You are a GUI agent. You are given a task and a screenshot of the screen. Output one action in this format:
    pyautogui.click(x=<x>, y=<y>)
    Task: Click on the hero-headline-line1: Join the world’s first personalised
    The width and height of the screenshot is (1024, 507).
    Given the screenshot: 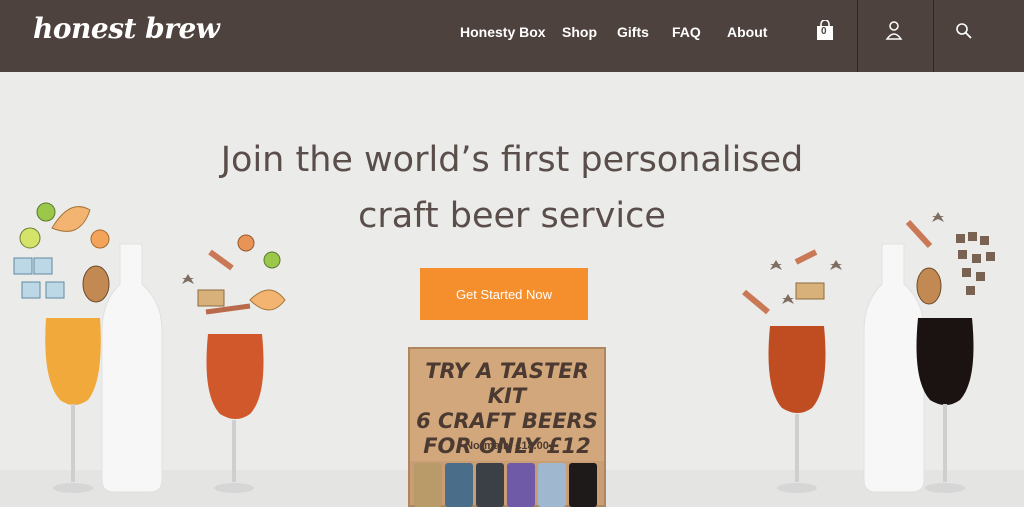 What is the action you would take?
    pyautogui.click(x=512, y=160)
    